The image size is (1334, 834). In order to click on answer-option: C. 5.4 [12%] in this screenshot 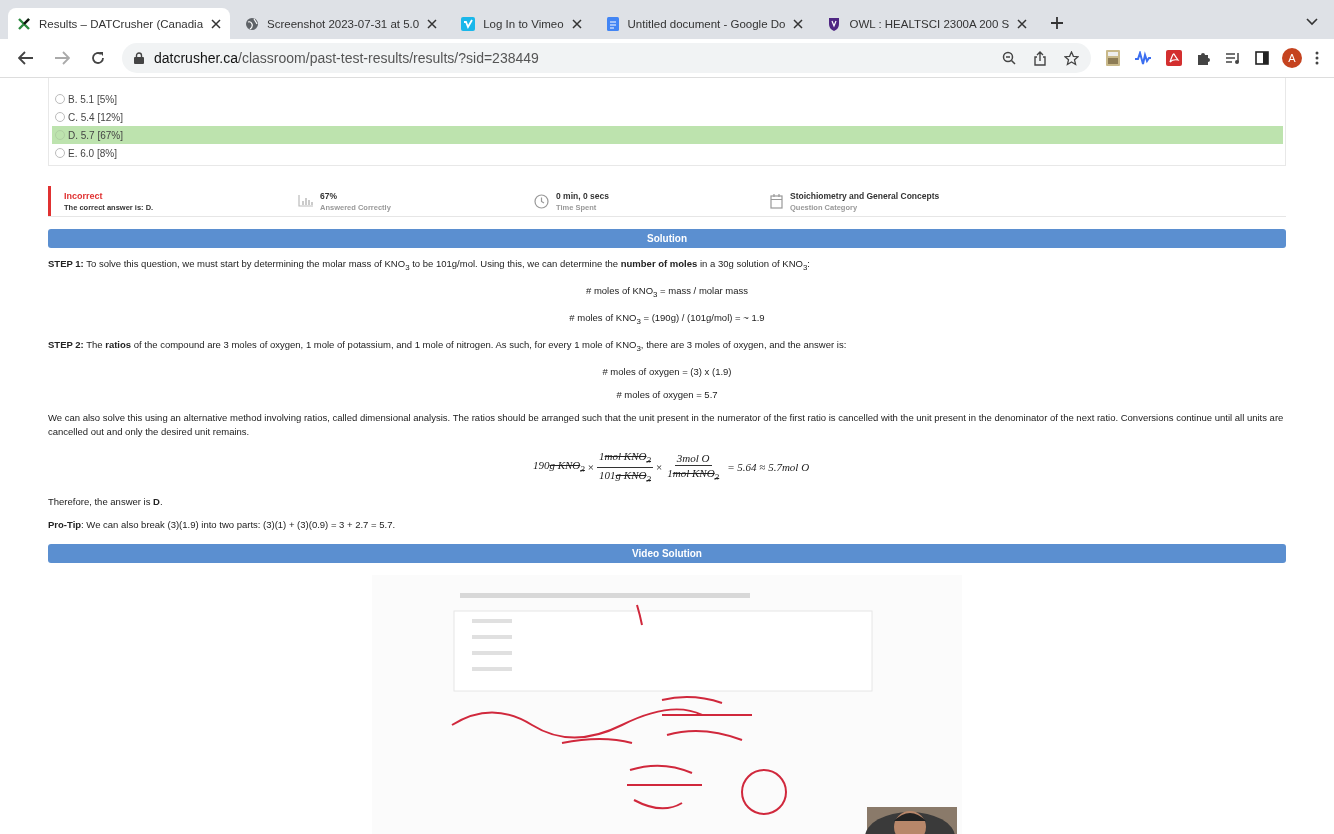, I will do `click(667, 117)`.